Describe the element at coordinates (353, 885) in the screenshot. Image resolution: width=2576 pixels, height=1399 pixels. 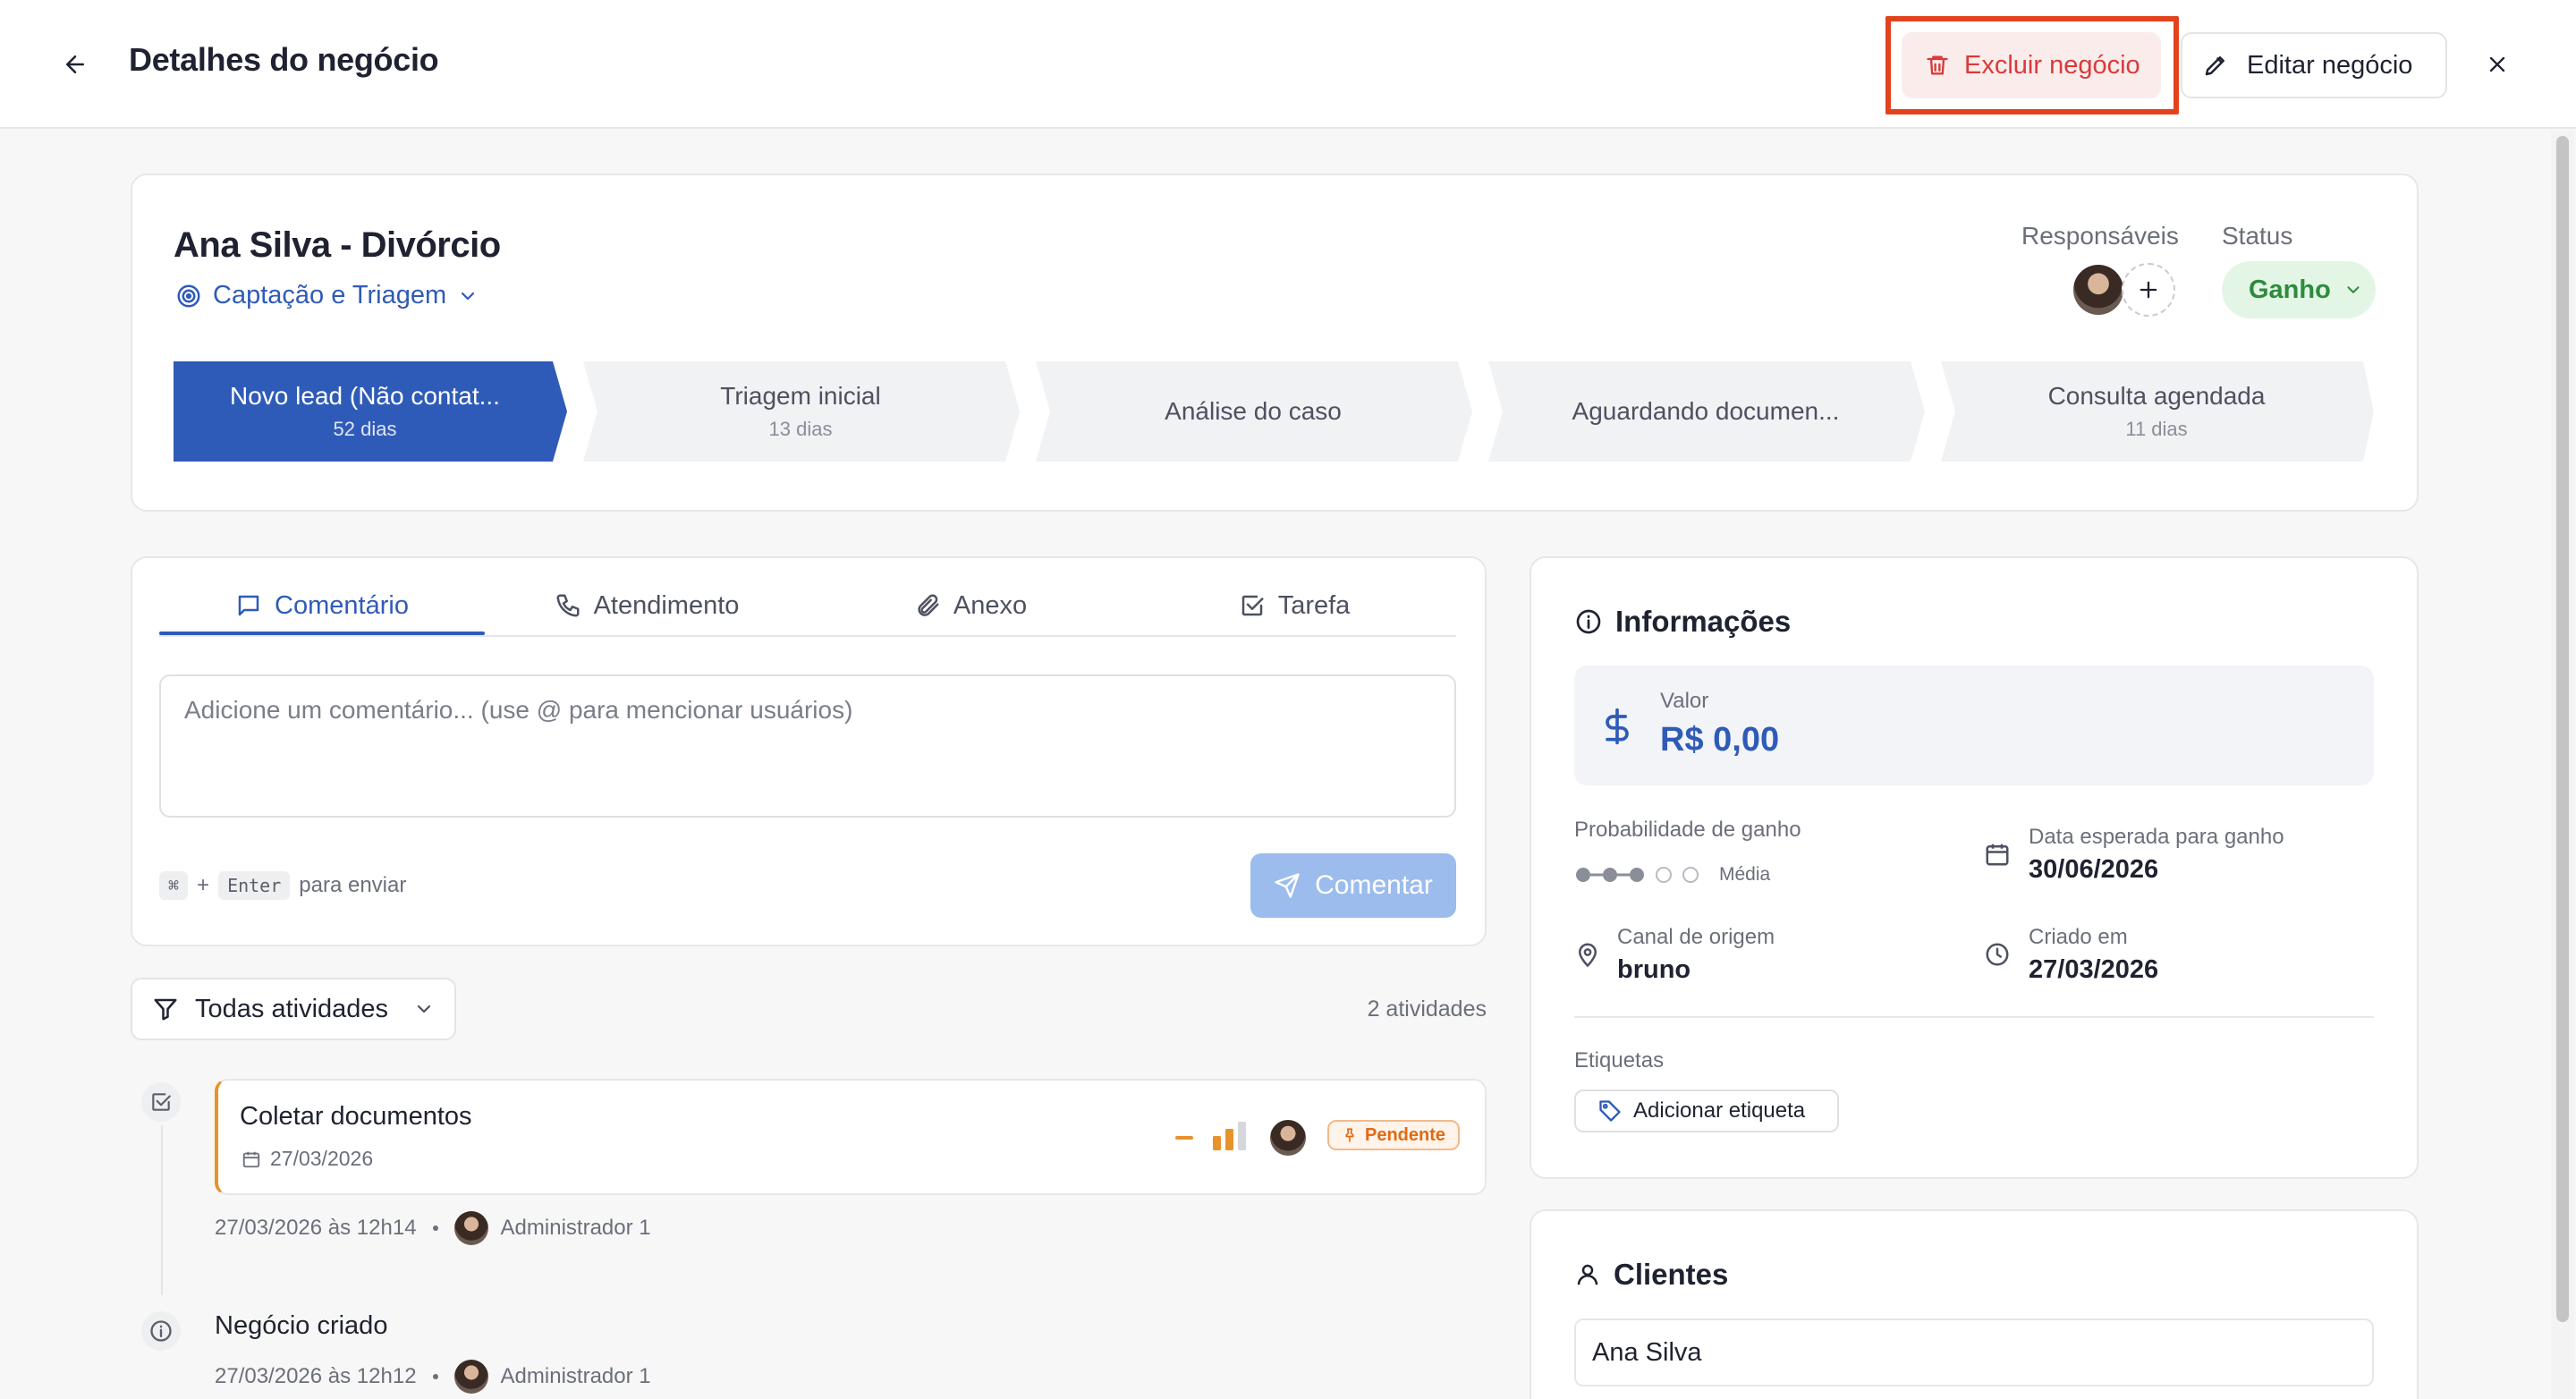
I see `hint-text: para enviar` at that location.